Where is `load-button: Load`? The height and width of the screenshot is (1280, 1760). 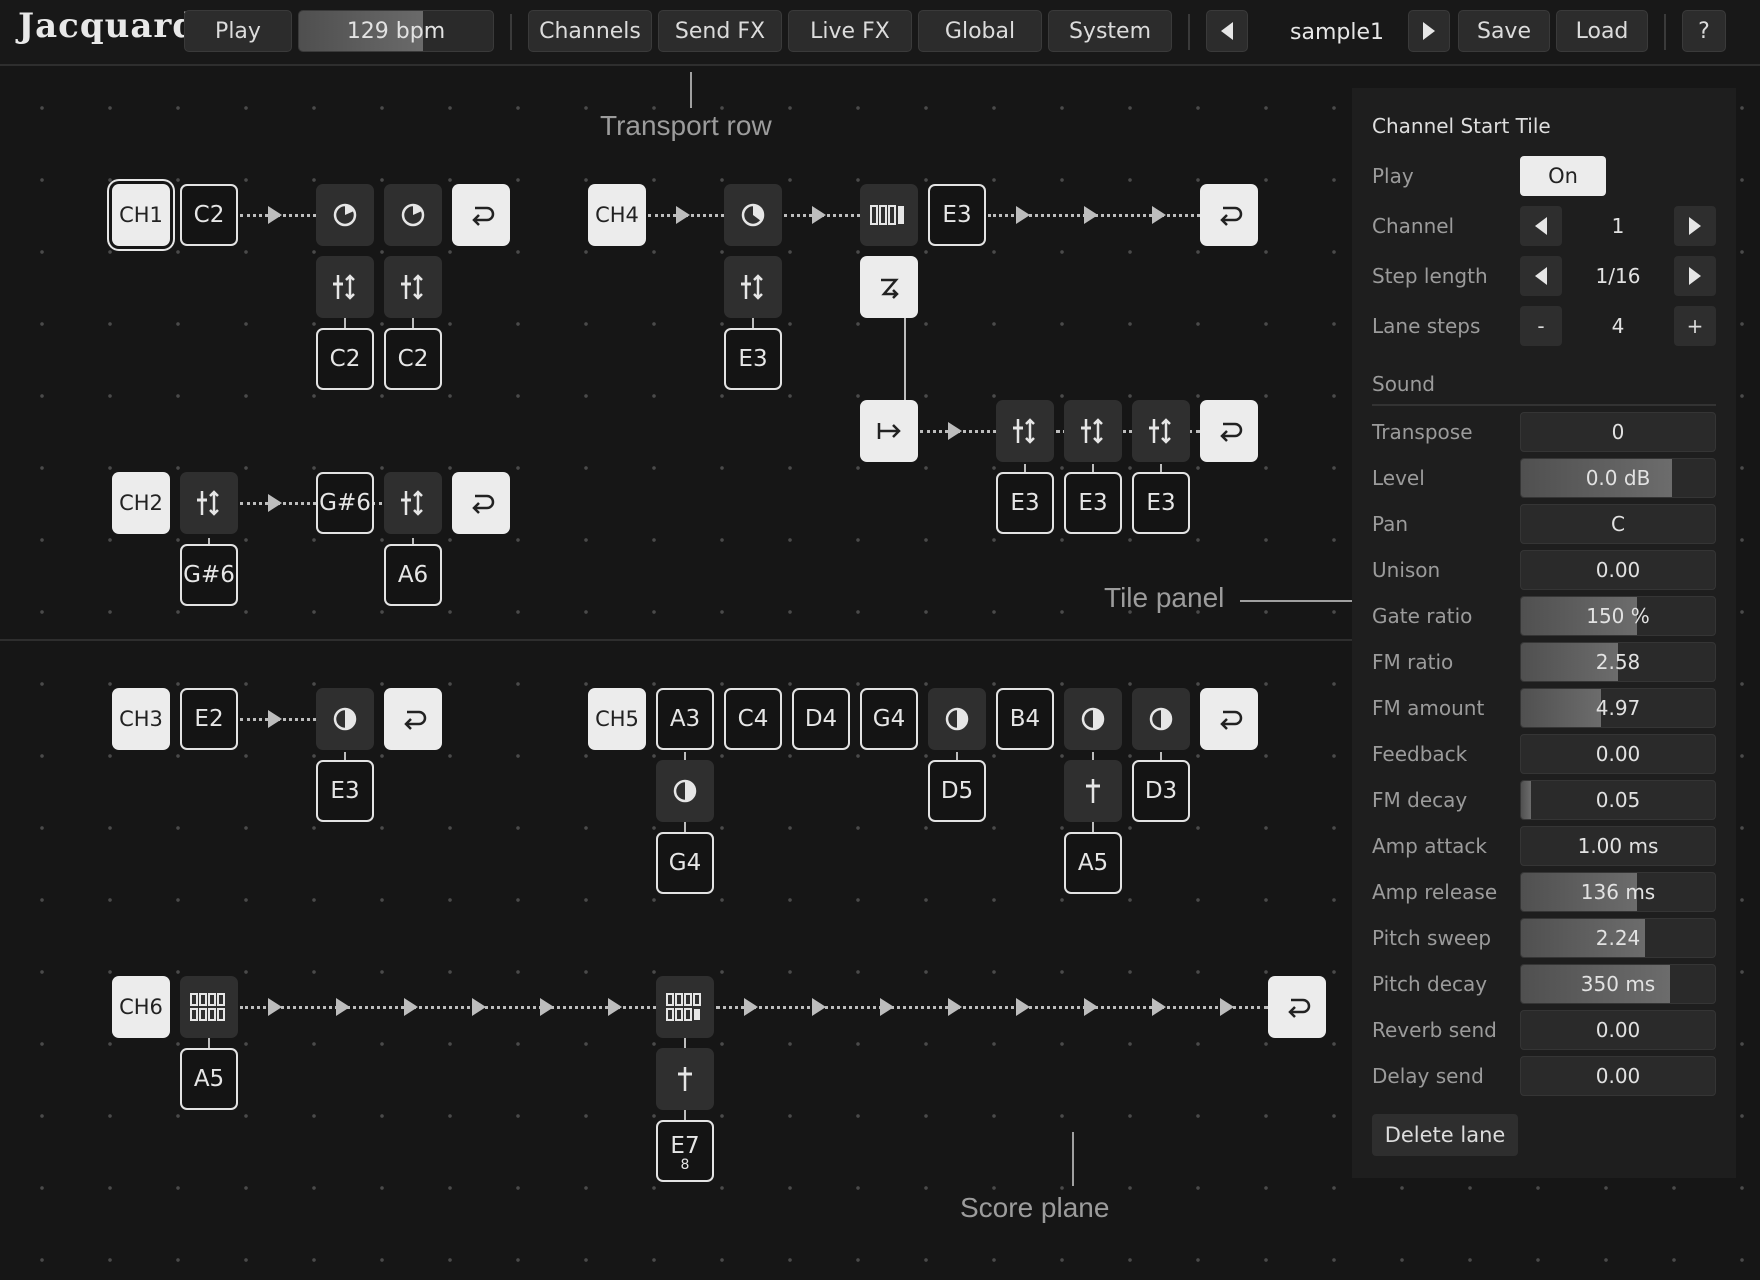
load-button: Load is located at coordinates (1602, 31).